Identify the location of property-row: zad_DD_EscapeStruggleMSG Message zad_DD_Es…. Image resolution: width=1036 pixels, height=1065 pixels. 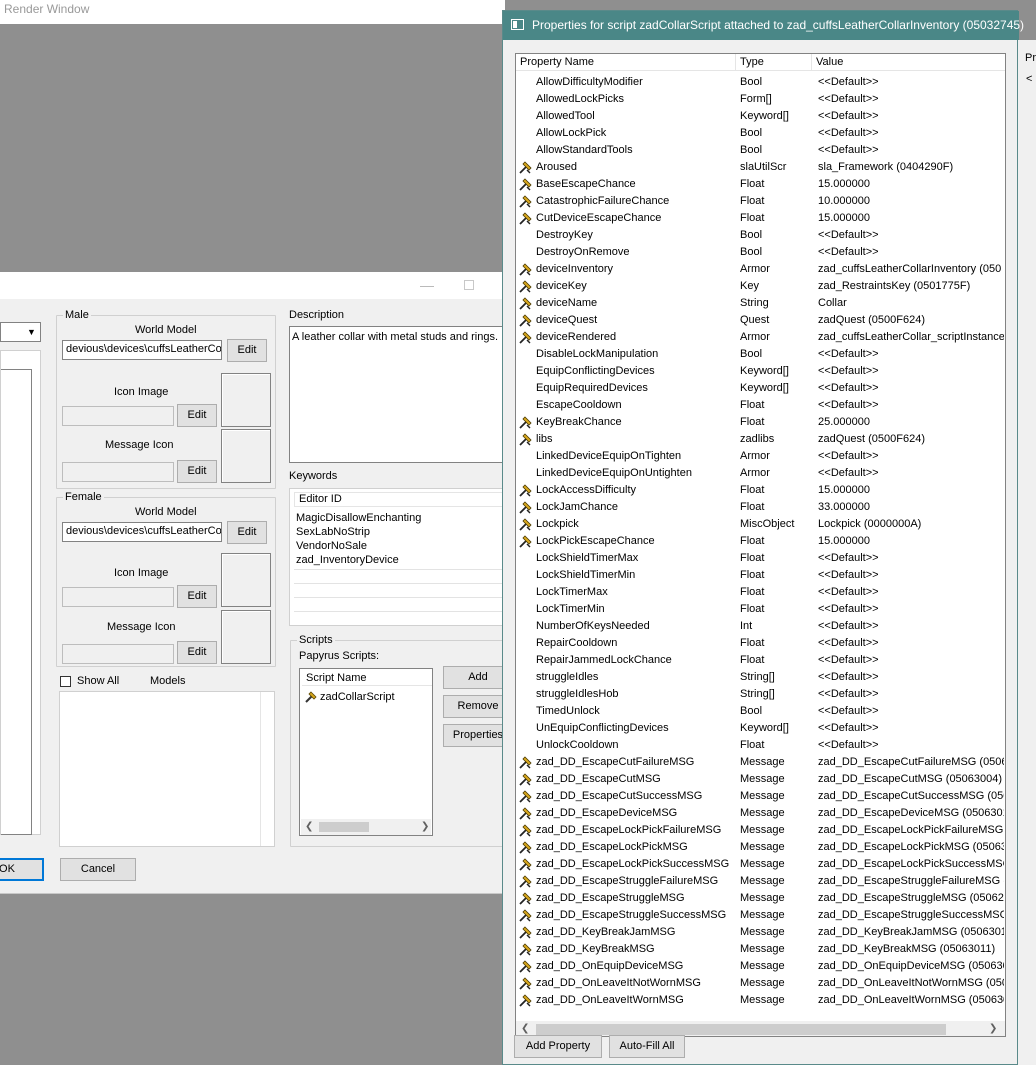
(760, 898).